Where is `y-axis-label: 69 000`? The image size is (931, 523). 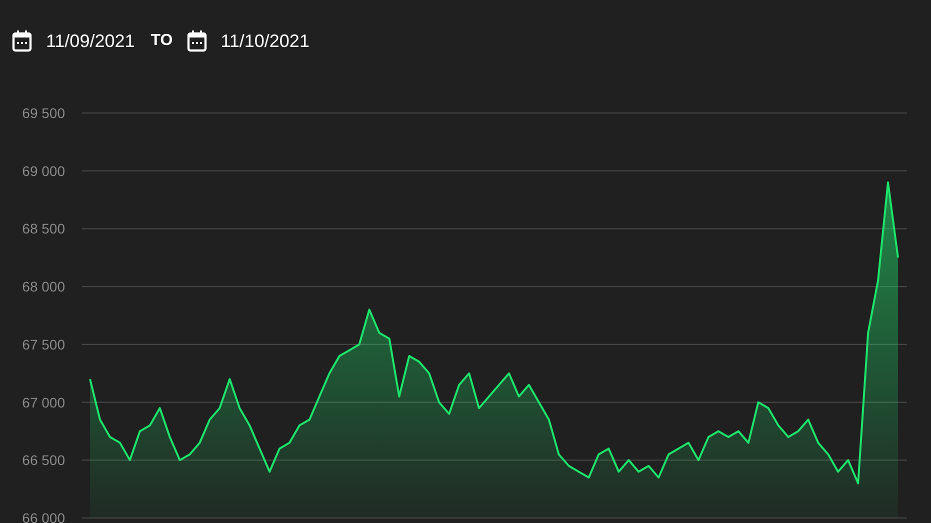 y-axis-label: 69 000 is located at coordinates (43, 170).